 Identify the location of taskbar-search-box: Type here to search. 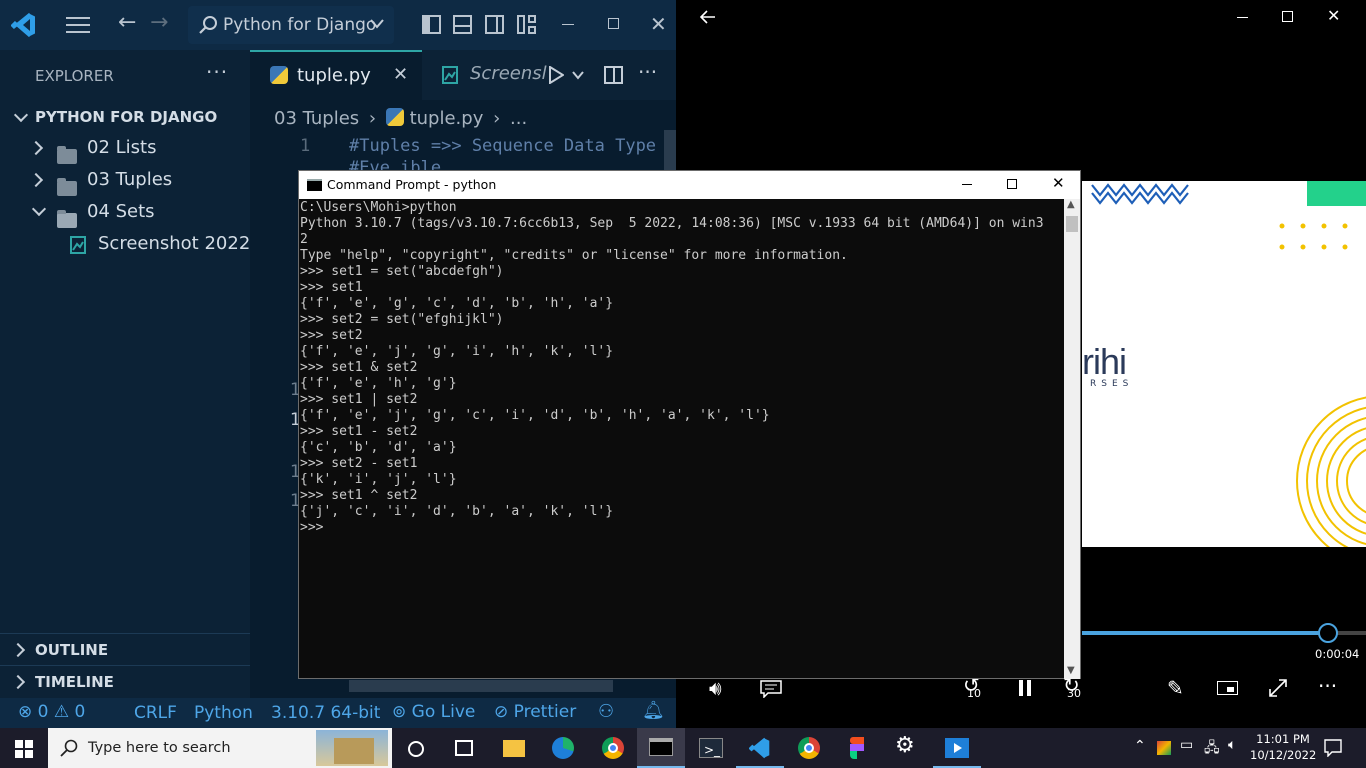
(220, 748).